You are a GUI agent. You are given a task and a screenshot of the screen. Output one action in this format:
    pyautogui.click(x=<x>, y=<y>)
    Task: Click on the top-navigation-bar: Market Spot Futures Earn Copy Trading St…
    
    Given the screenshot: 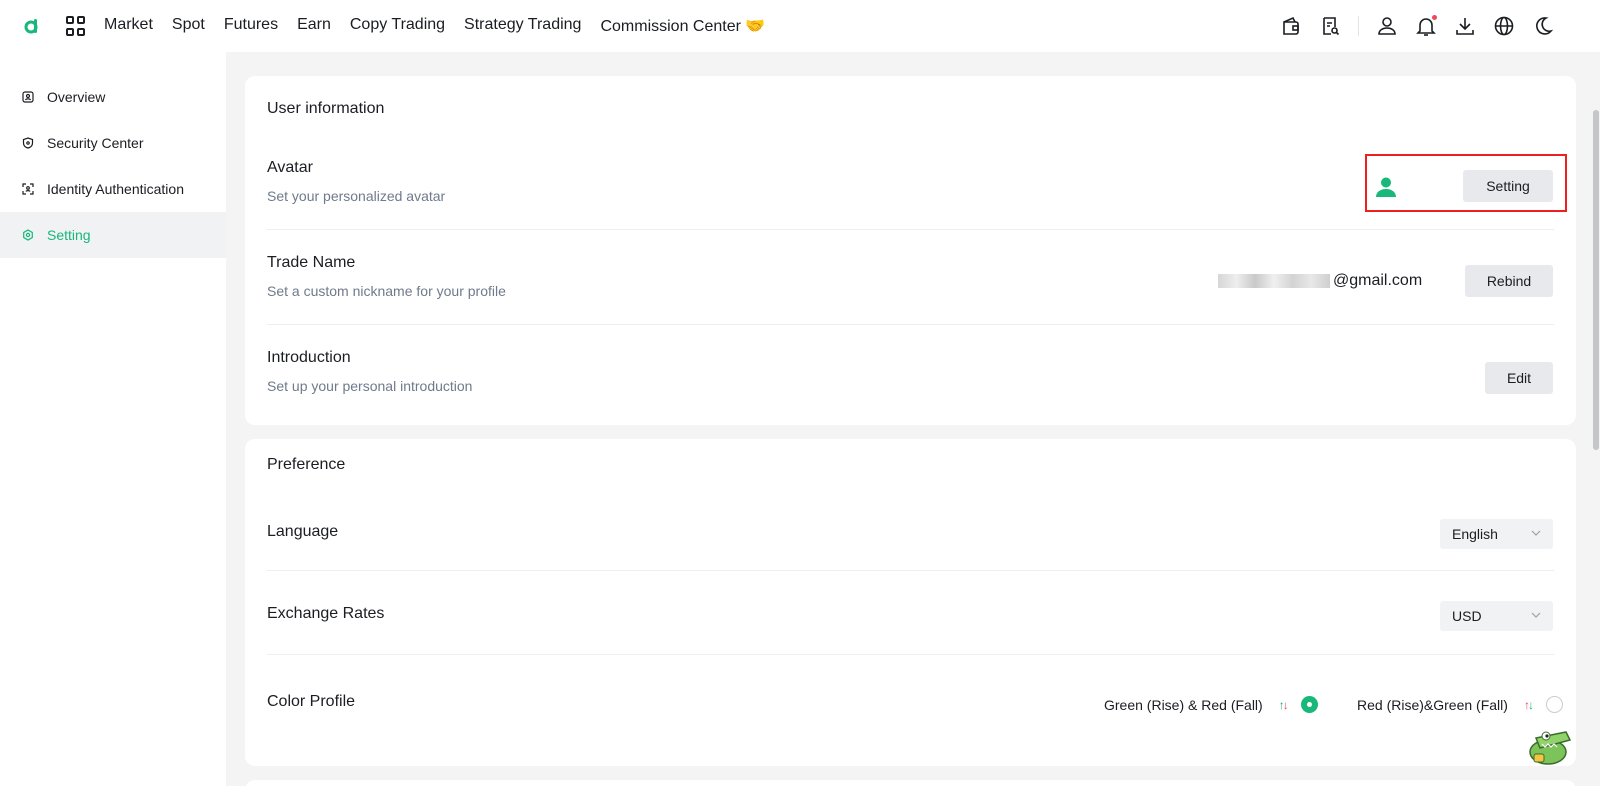 What is the action you would take?
    pyautogui.click(x=800, y=26)
    